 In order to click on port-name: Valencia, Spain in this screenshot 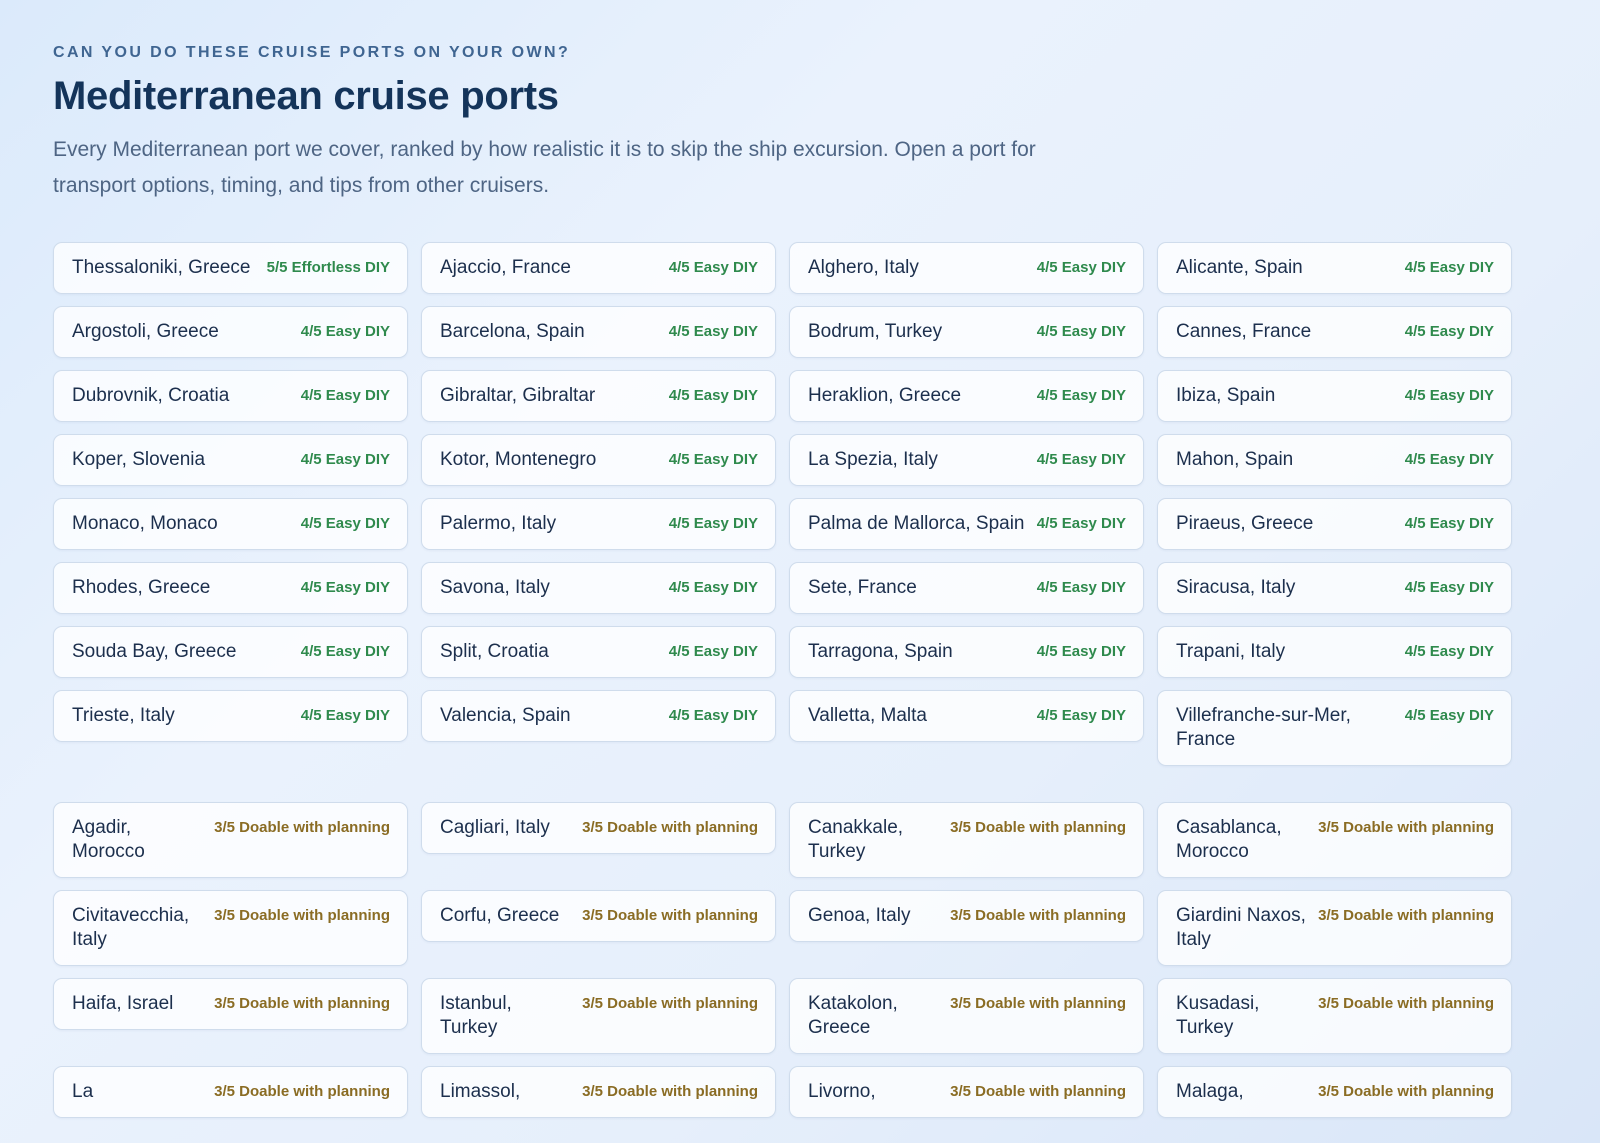, I will do `click(505, 715)`.